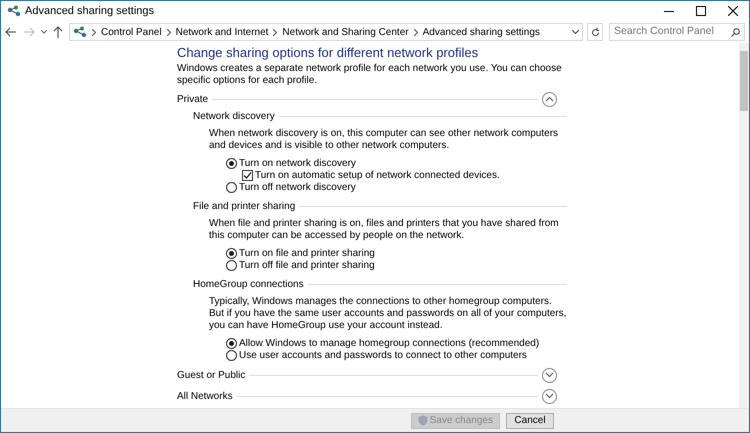  Describe the element at coordinates (307, 265) in the screenshot. I see `radio-label: Turn off file and printer sharing` at that location.